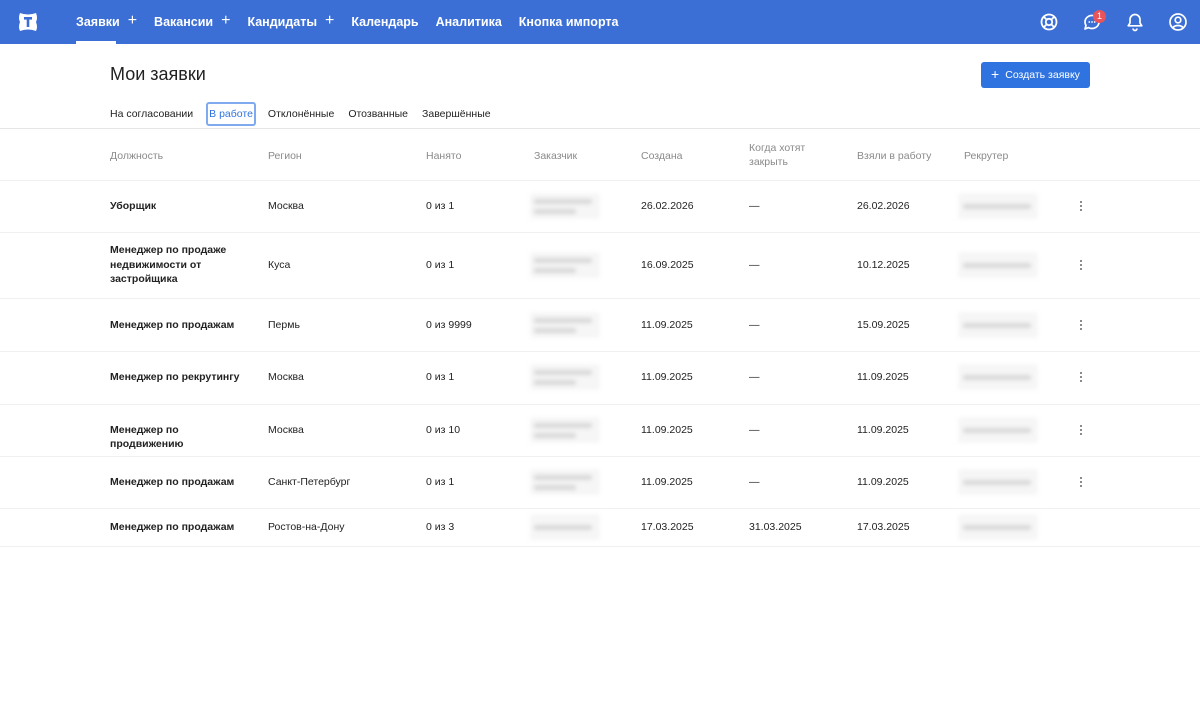 This screenshot has width=1200, height=703. What do you see at coordinates (98, 22) in the screenshot?
I see `nav-item-label: Заявки` at bounding box center [98, 22].